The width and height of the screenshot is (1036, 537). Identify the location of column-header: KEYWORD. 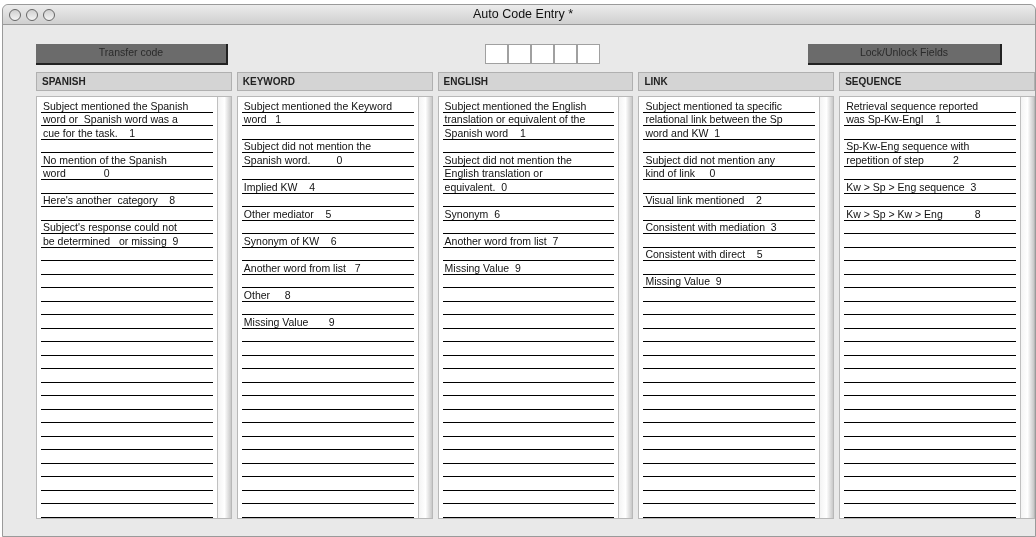
(334, 81).